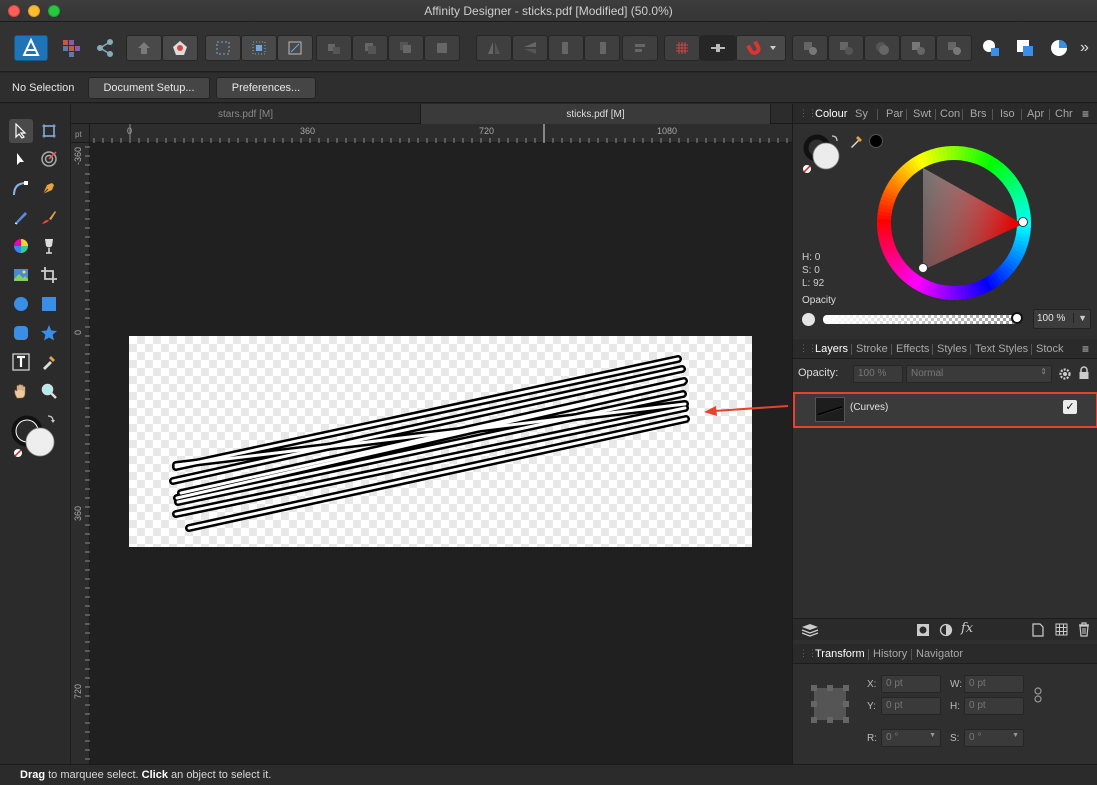  What do you see at coordinates (71, 48) in the screenshot?
I see `pixel-persona-icon` at bounding box center [71, 48].